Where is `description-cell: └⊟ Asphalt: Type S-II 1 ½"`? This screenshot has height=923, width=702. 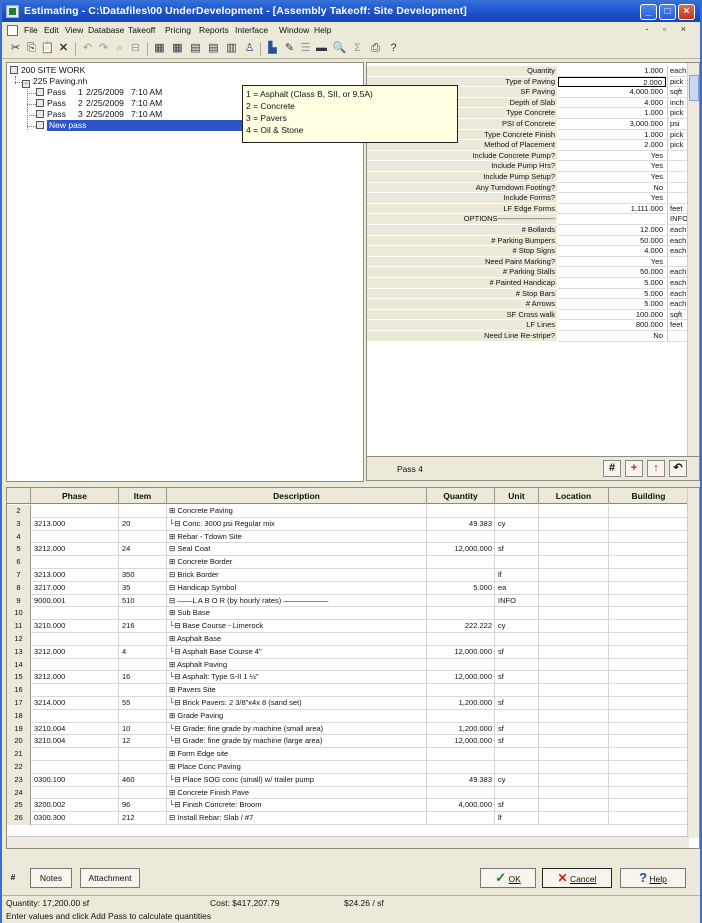 description-cell: └⊟ Asphalt: Type S-II 1 ½" is located at coordinates (297, 678).